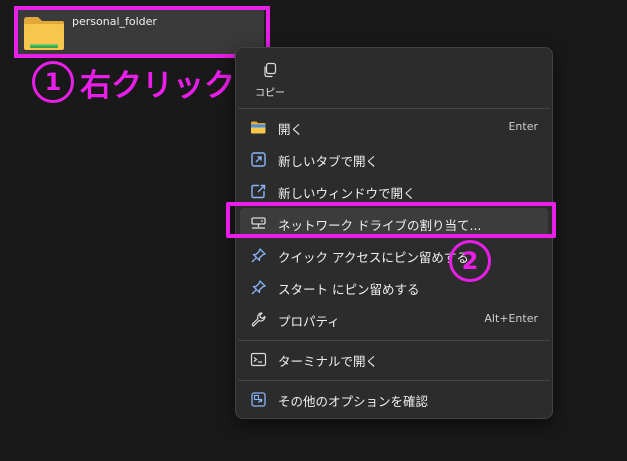 This screenshot has height=461, width=627. Describe the element at coordinates (328, 161) in the screenshot. I see `menu-item-label: 新しいタブで開く` at that location.